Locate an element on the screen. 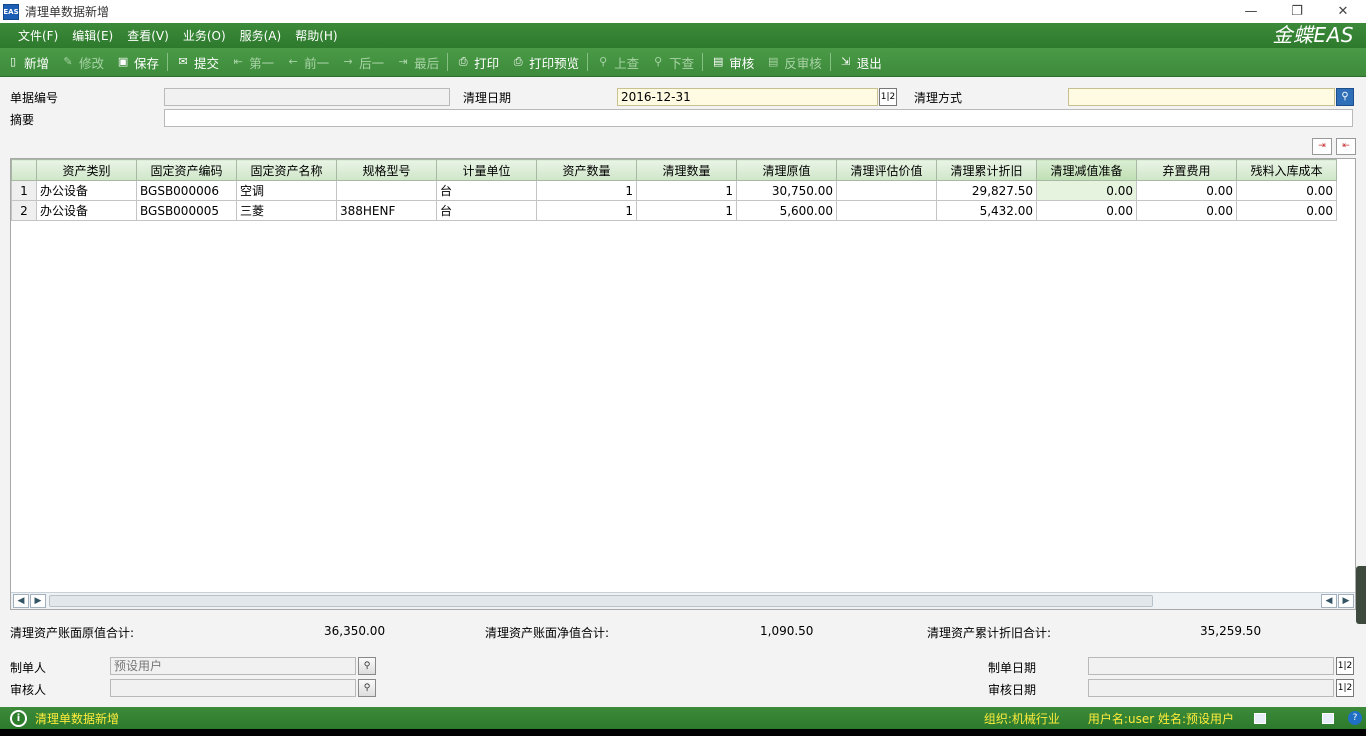  audit-icon: ▤ is located at coordinates (718, 61).